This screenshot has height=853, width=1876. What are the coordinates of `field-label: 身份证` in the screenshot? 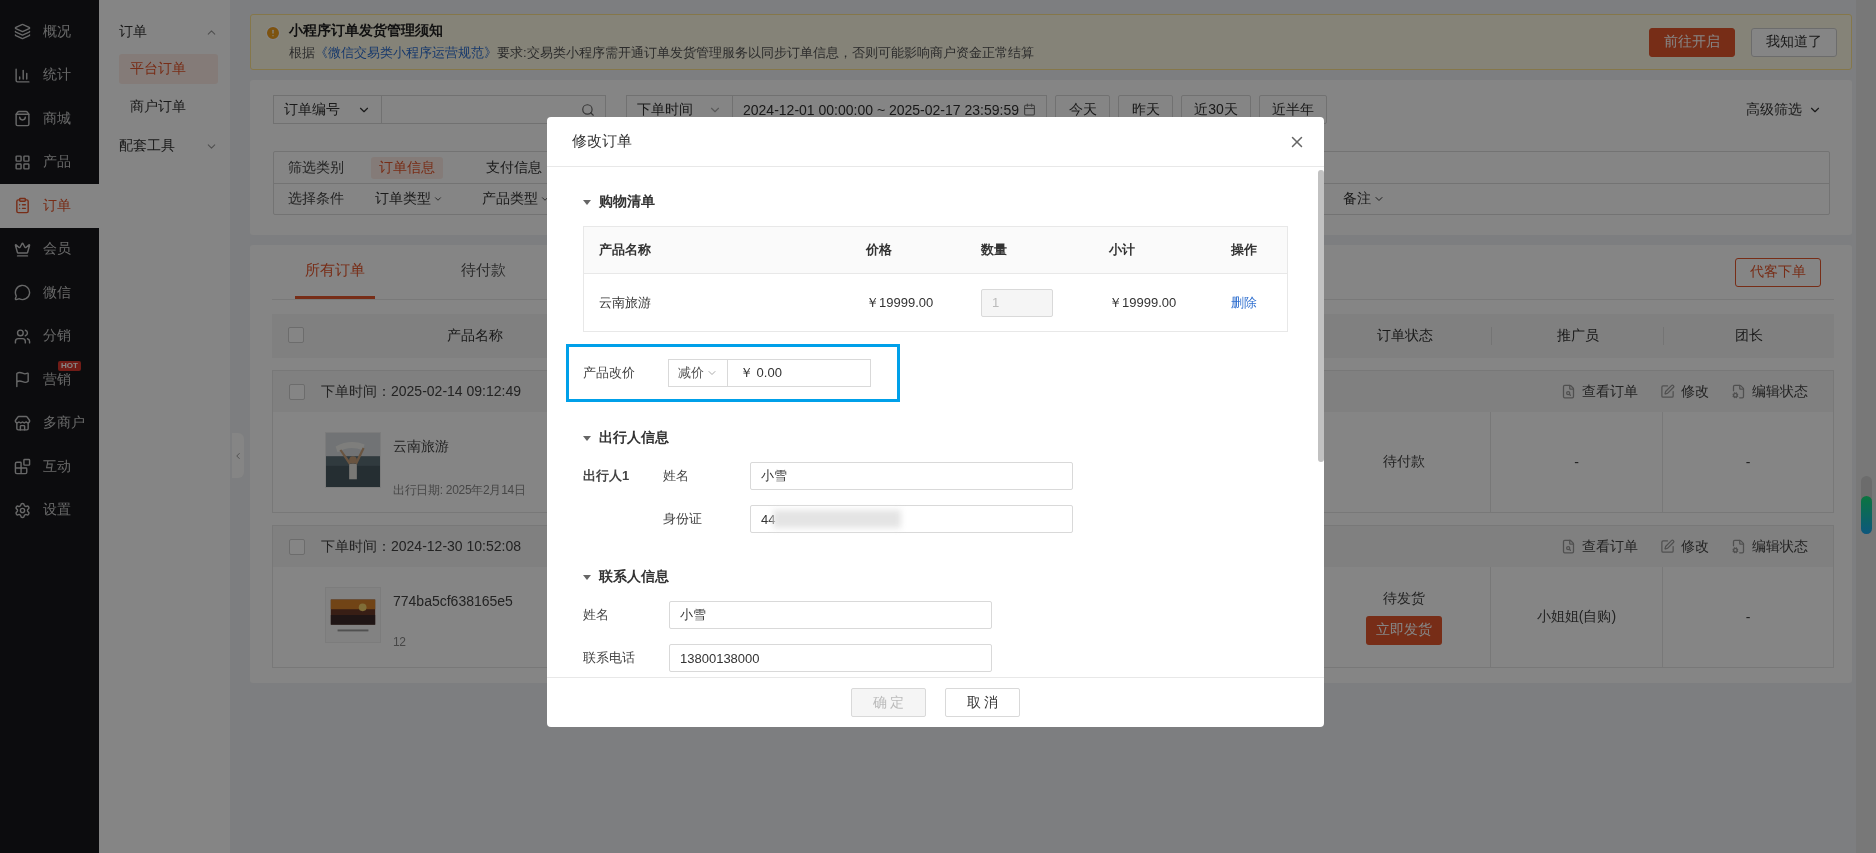 It's located at (683, 519).